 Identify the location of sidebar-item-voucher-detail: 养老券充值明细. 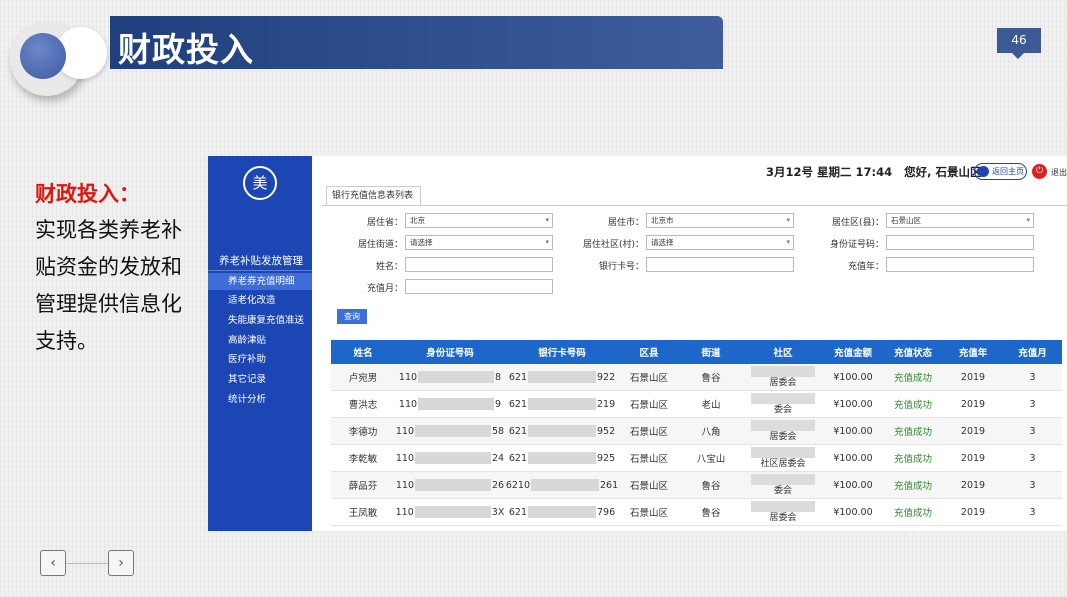
(260, 281).